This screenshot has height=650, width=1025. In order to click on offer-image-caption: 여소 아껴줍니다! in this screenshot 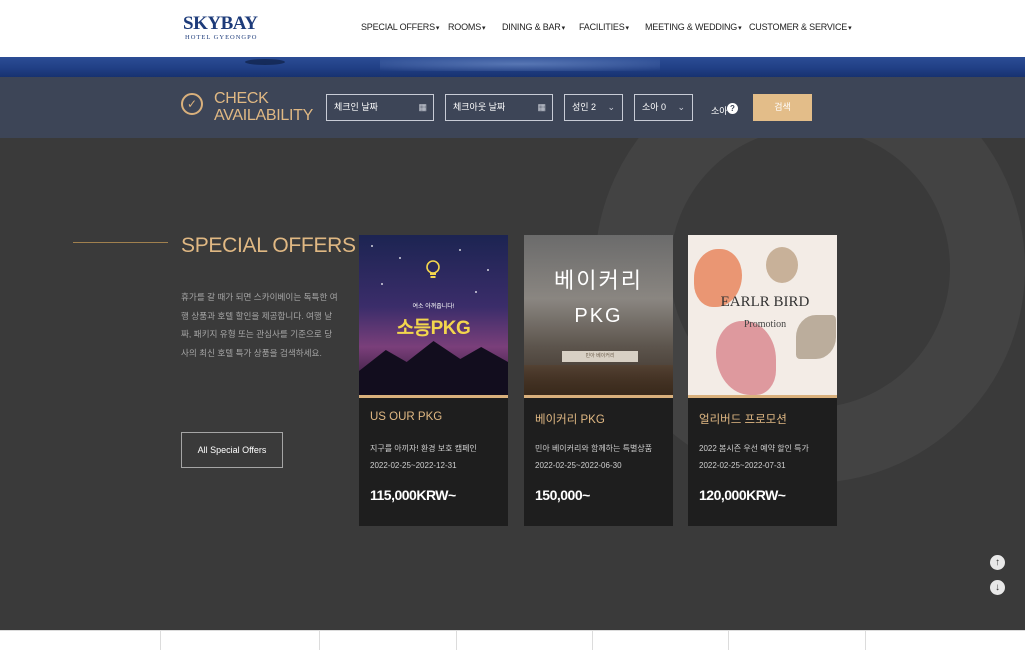, I will do `click(433, 307)`.